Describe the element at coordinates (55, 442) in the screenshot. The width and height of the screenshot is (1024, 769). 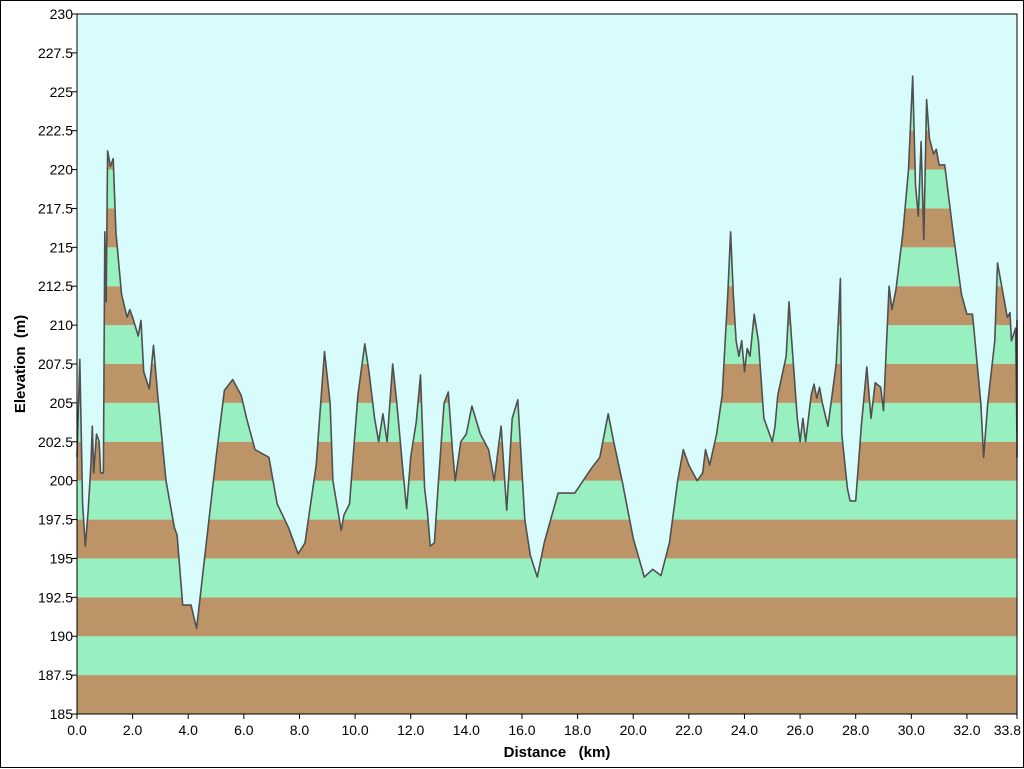
I see `y-tick-label: 202.5` at that location.